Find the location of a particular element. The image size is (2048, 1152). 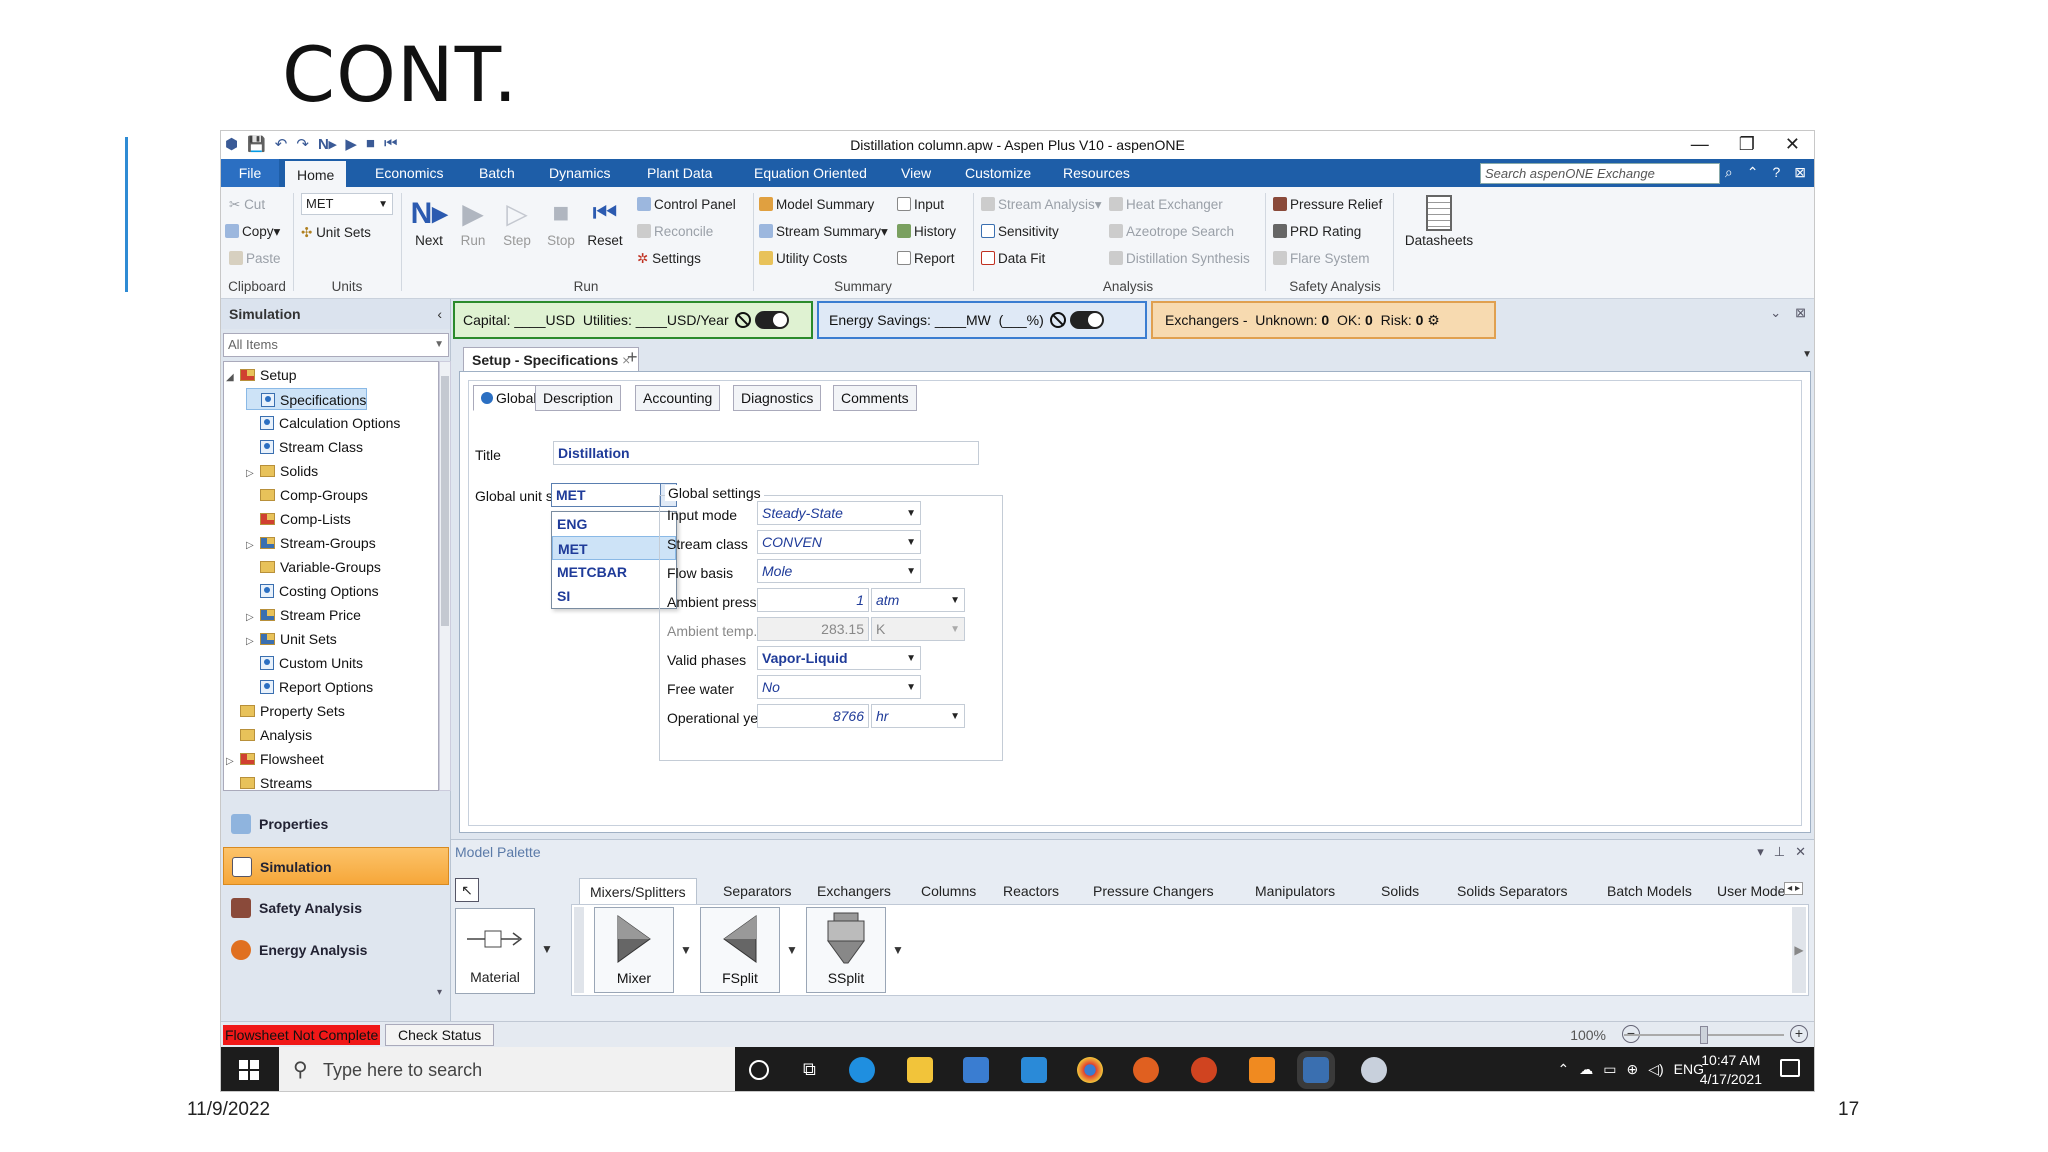

nav-tree-item: Variable-Groups is located at coordinates (313, 567).